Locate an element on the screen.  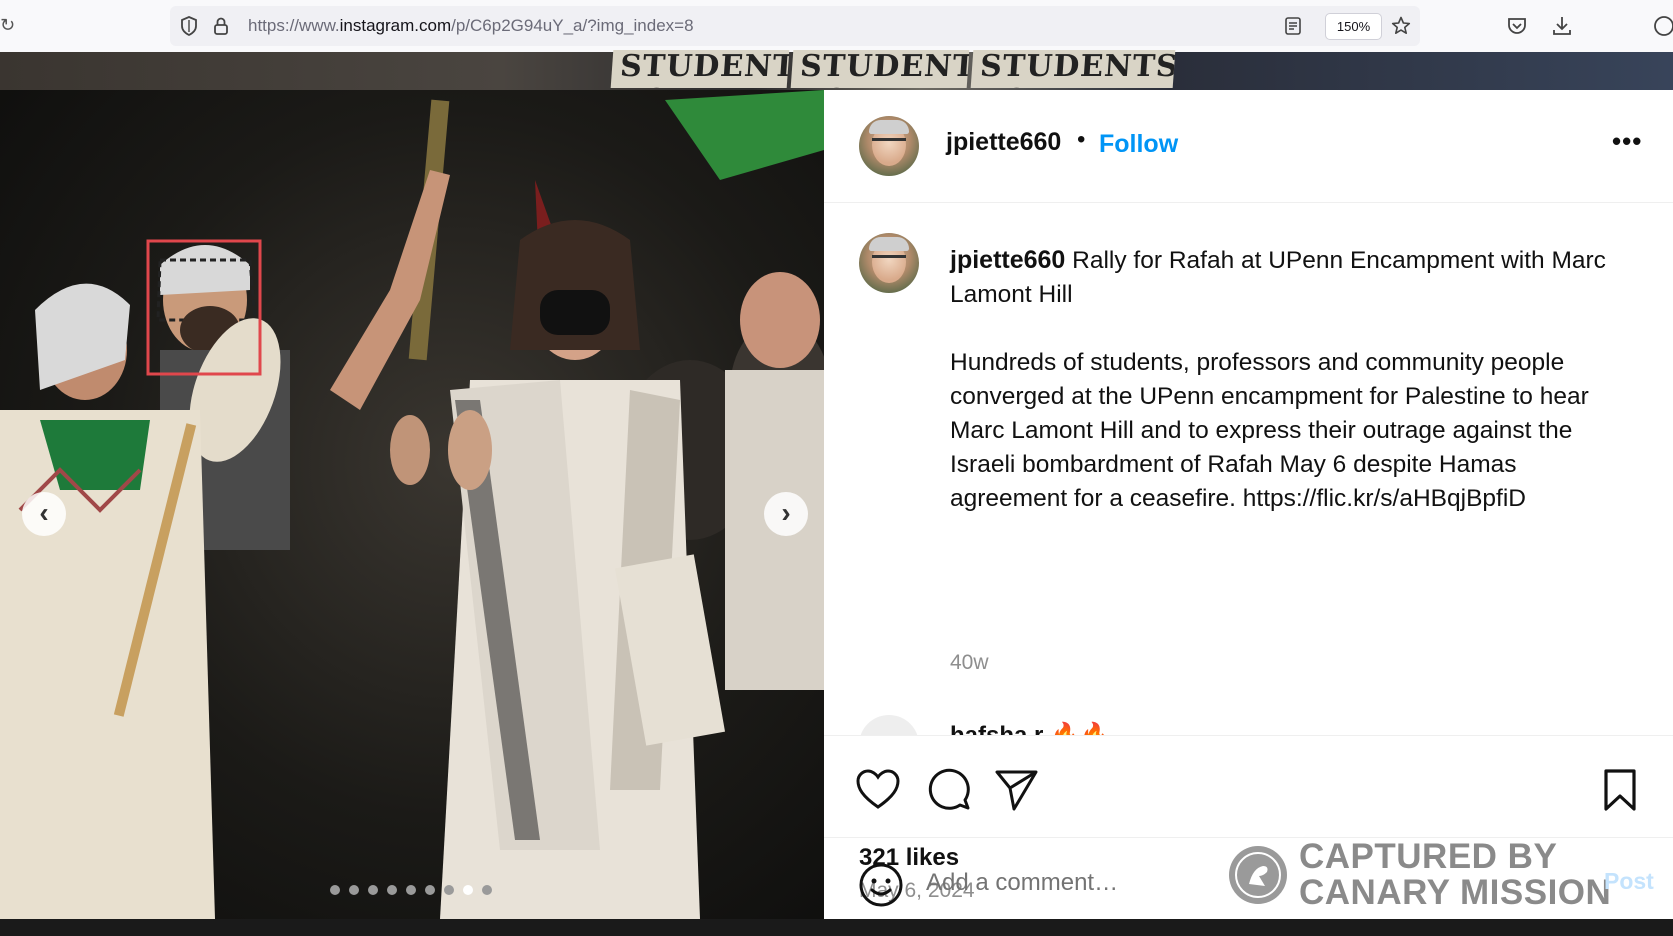
url-path: /p/C6p2G94uY_a/?img_index=8 is located at coordinates (572, 25).